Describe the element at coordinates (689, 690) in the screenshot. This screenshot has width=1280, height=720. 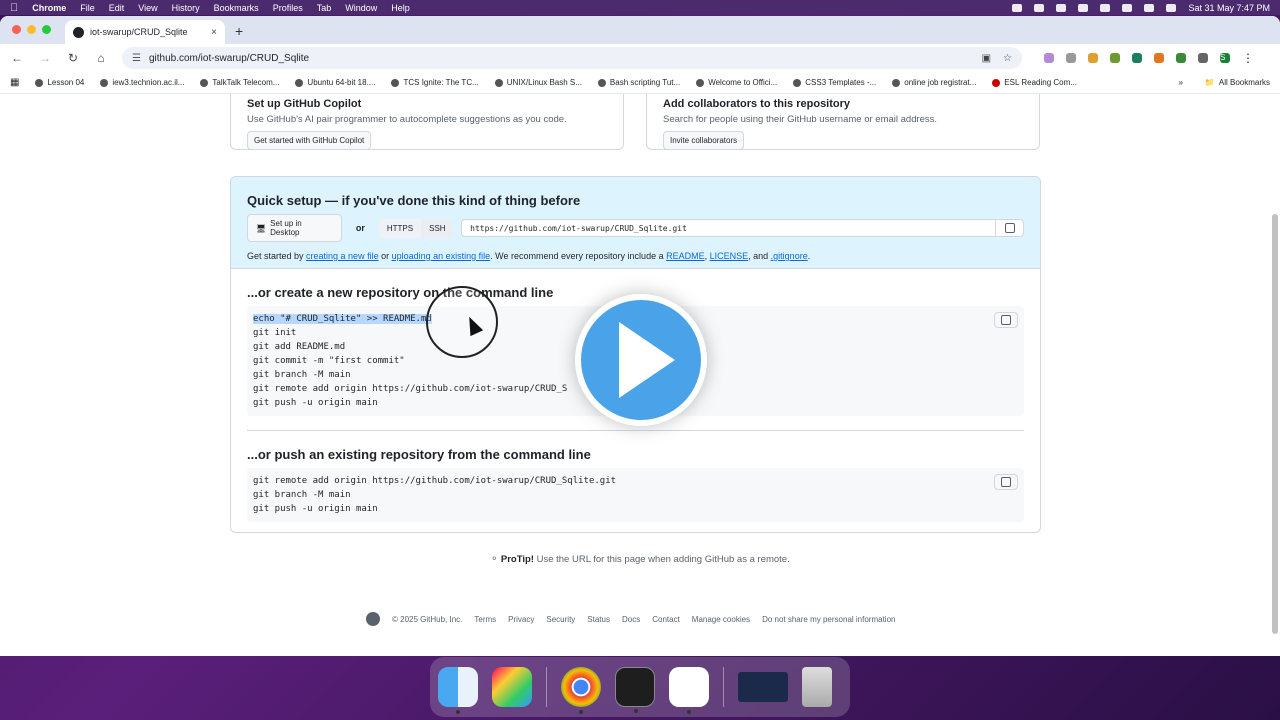
I see `vscode-icon` at that location.